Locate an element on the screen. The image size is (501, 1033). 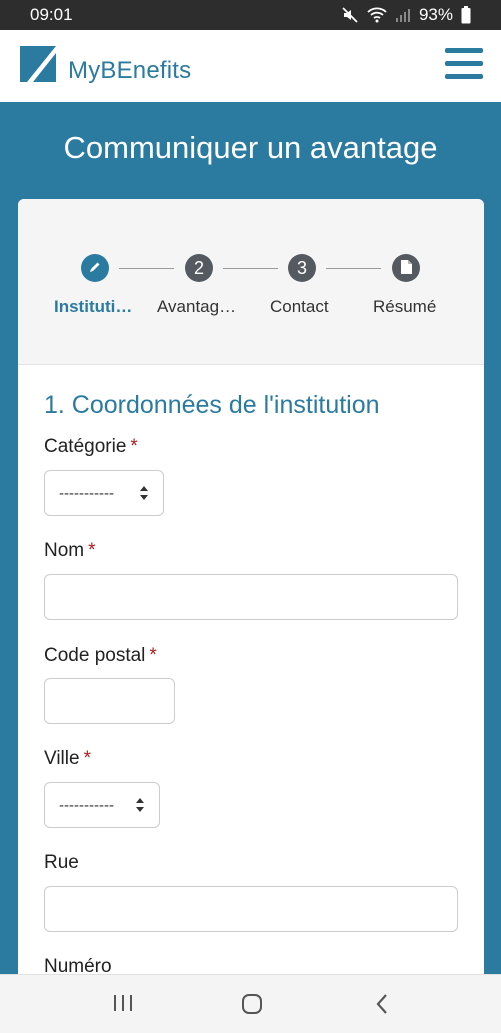
step-1-marker is located at coordinates (95, 268).